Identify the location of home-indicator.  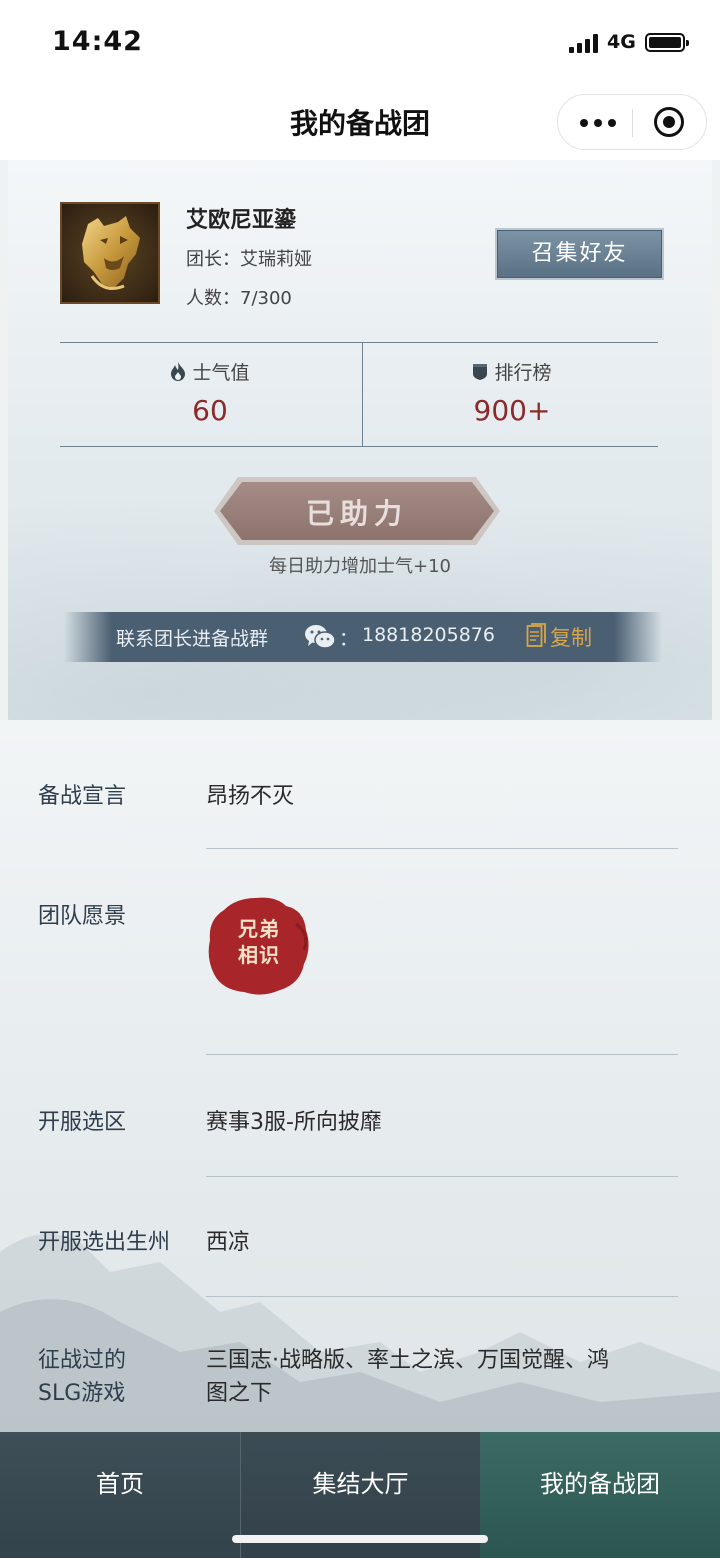
(360, 1539).